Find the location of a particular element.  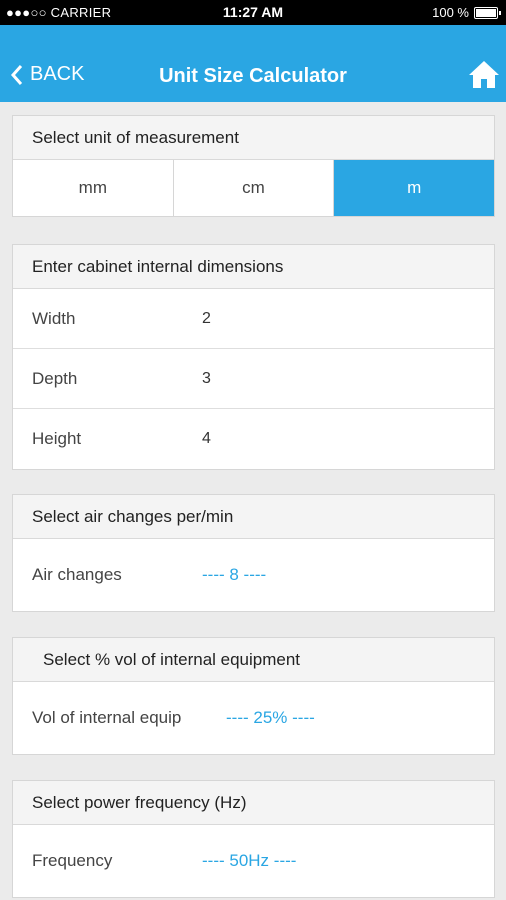

freq-label: Frequency is located at coordinates (72, 860).